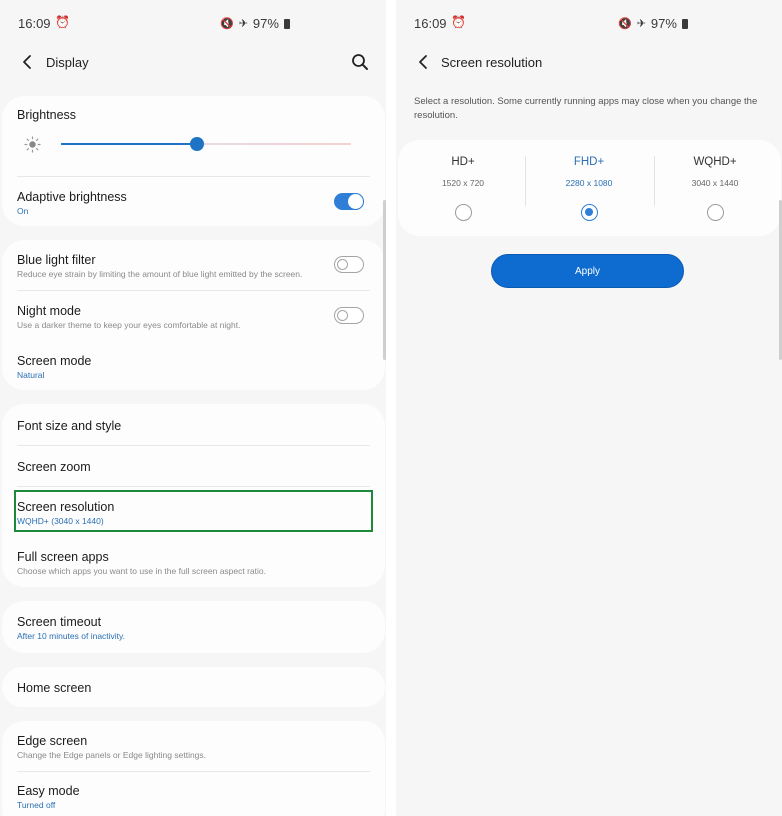  I want to click on home-screen-title: Home screen, so click(54, 688).